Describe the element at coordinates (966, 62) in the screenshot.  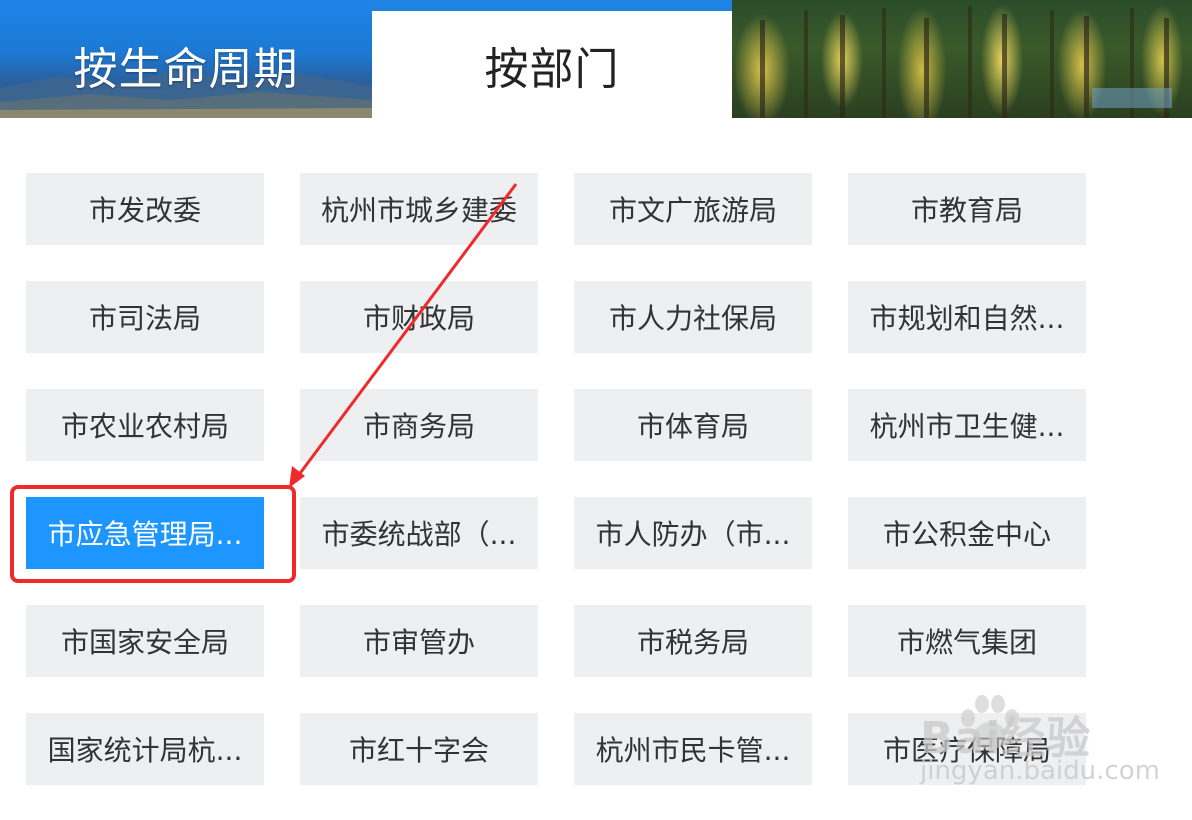
I see `trees-image` at that location.